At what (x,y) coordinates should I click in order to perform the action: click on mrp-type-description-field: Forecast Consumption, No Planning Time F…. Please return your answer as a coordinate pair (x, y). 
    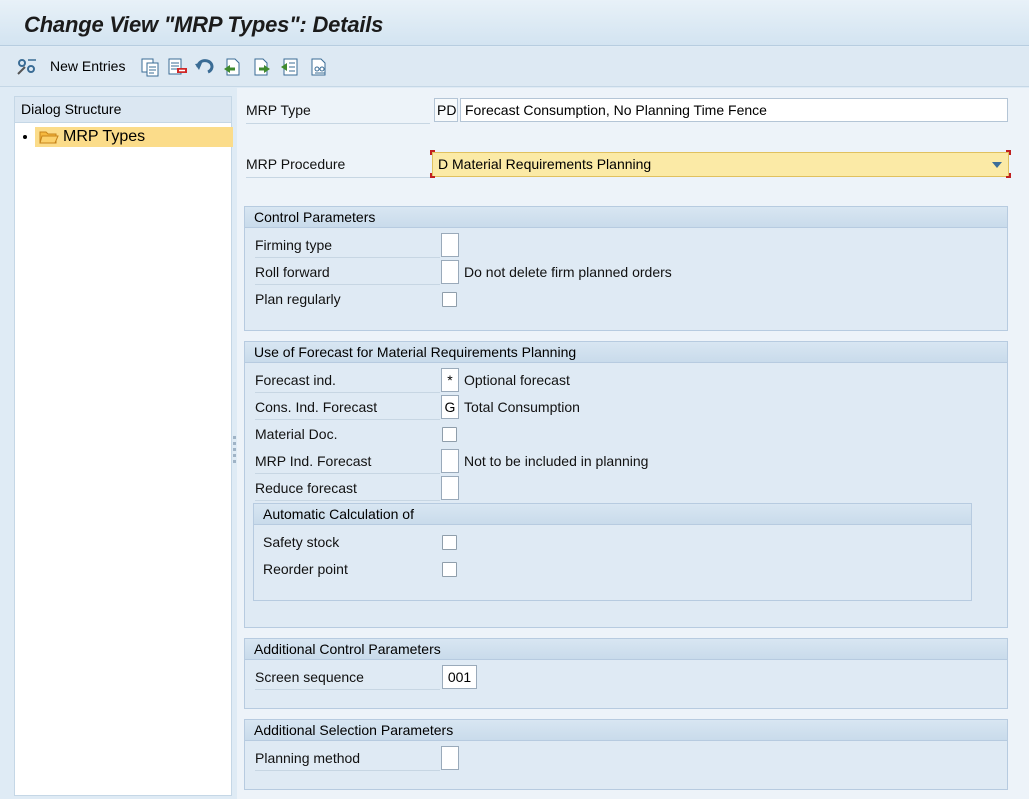
    Looking at the image, I should click on (734, 110).